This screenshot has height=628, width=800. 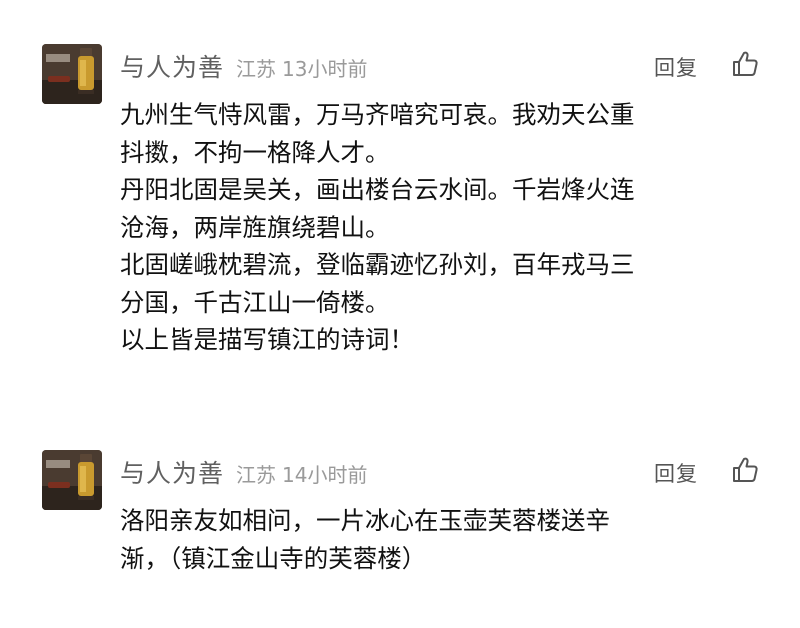 What do you see at coordinates (255, 302) in the screenshot?
I see `comment-line: 分国，千古江山一倚楼。` at bounding box center [255, 302].